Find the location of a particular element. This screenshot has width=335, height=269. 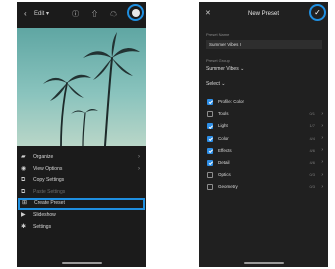

menu-item-label: Settings is located at coordinates (42, 226).